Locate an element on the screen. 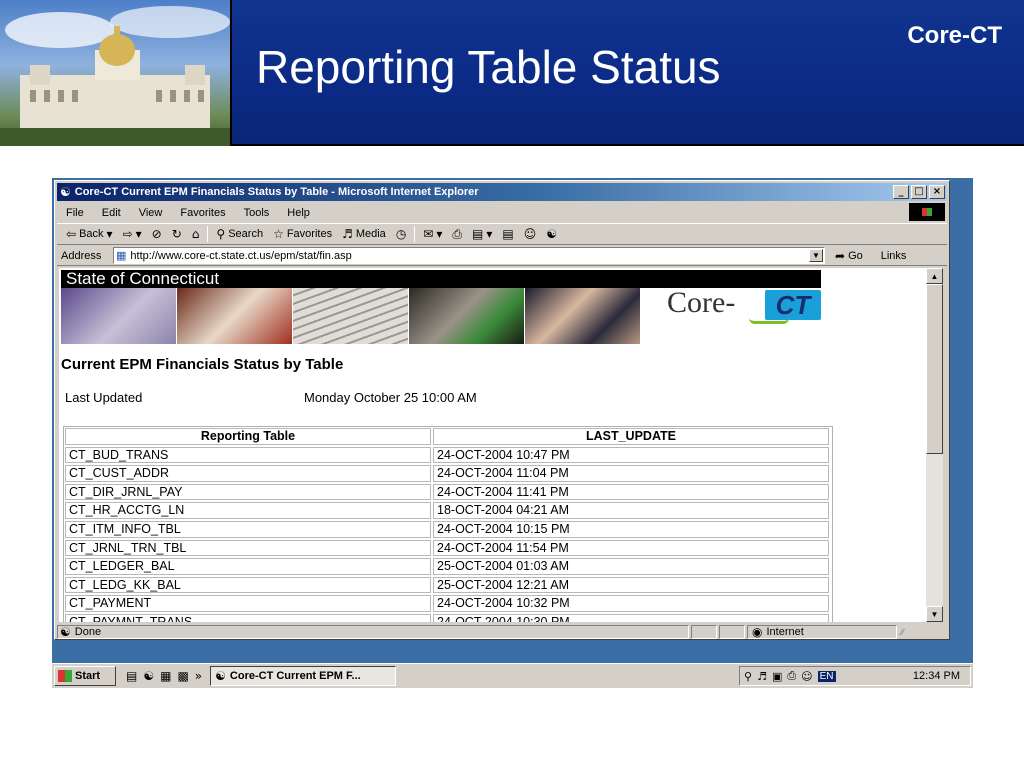  mail-button: ✉ ▾ is located at coordinates (432, 234).